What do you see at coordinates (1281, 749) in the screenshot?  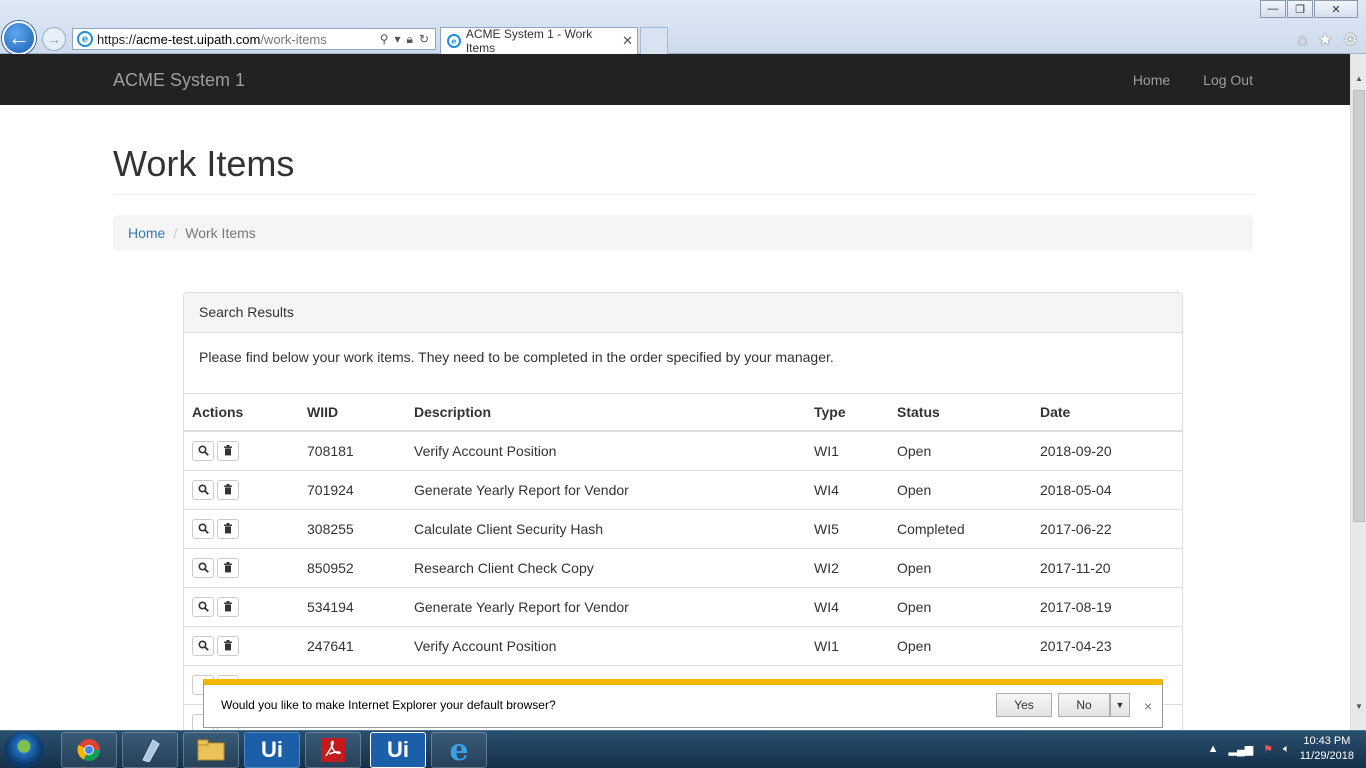 I see `system-tray: ▲ ▂▄▆ ⚑ 🔈︎ 10:43 PM 11/29/2018` at bounding box center [1281, 749].